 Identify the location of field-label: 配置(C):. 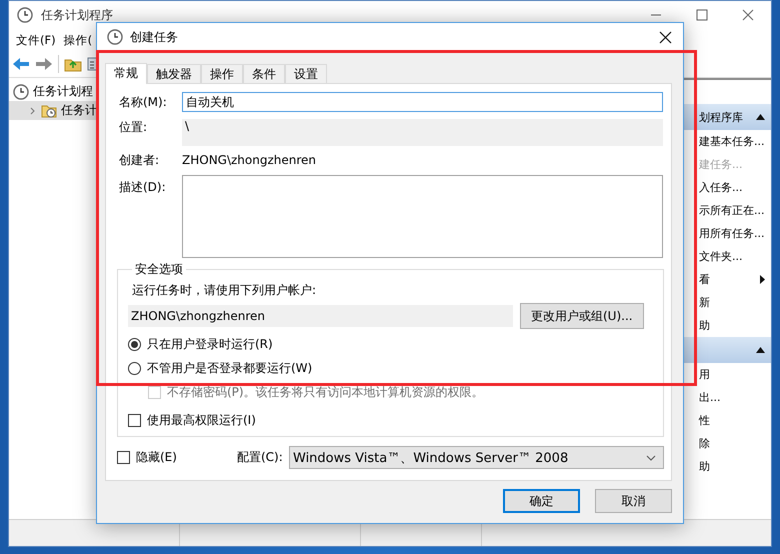
(260, 457).